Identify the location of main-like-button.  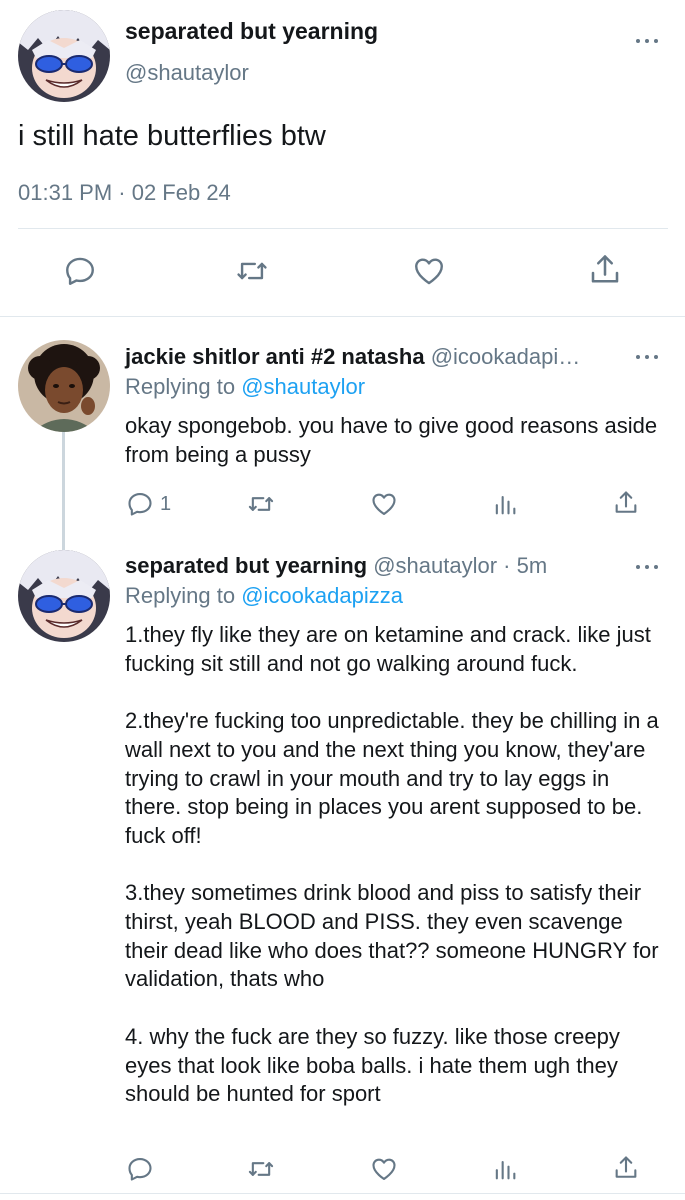
(429, 271).